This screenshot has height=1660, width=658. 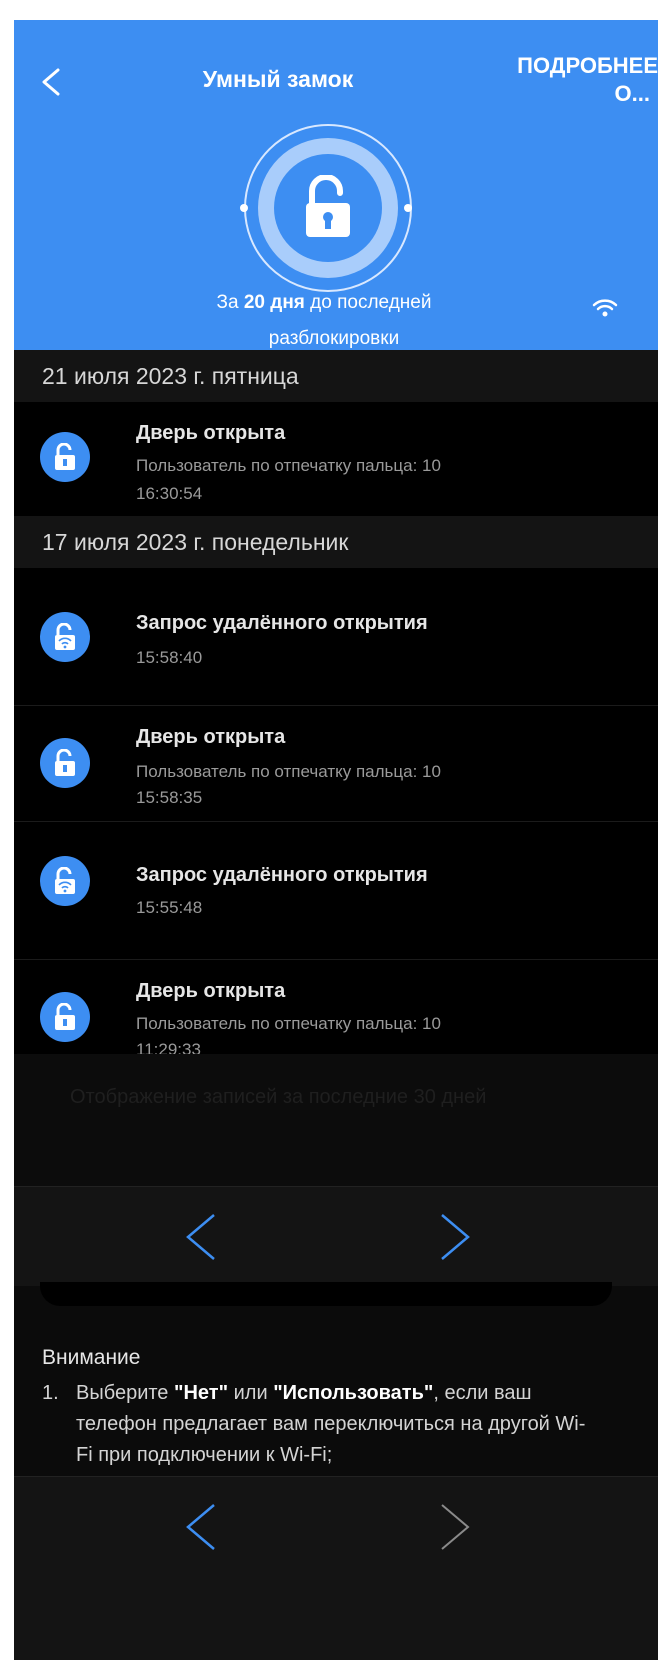 What do you see at coordinates (274, 302) in the screenshot?
I see `days-value: 20 дня` at bounding box center [274, 302].